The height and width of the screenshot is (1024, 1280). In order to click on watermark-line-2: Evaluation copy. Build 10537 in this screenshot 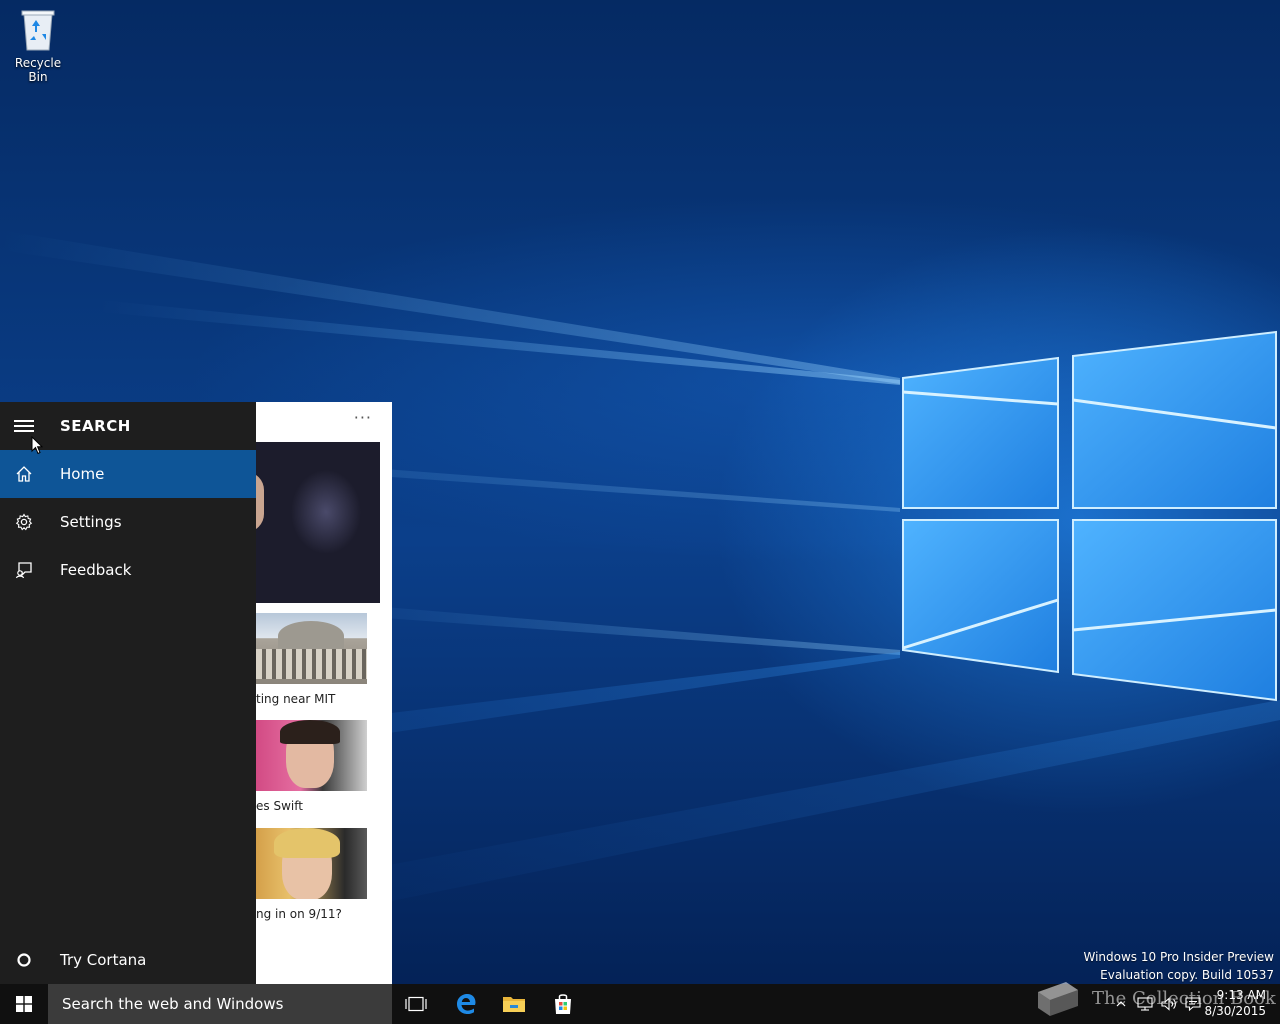, I will do `click(1187, 975)`.